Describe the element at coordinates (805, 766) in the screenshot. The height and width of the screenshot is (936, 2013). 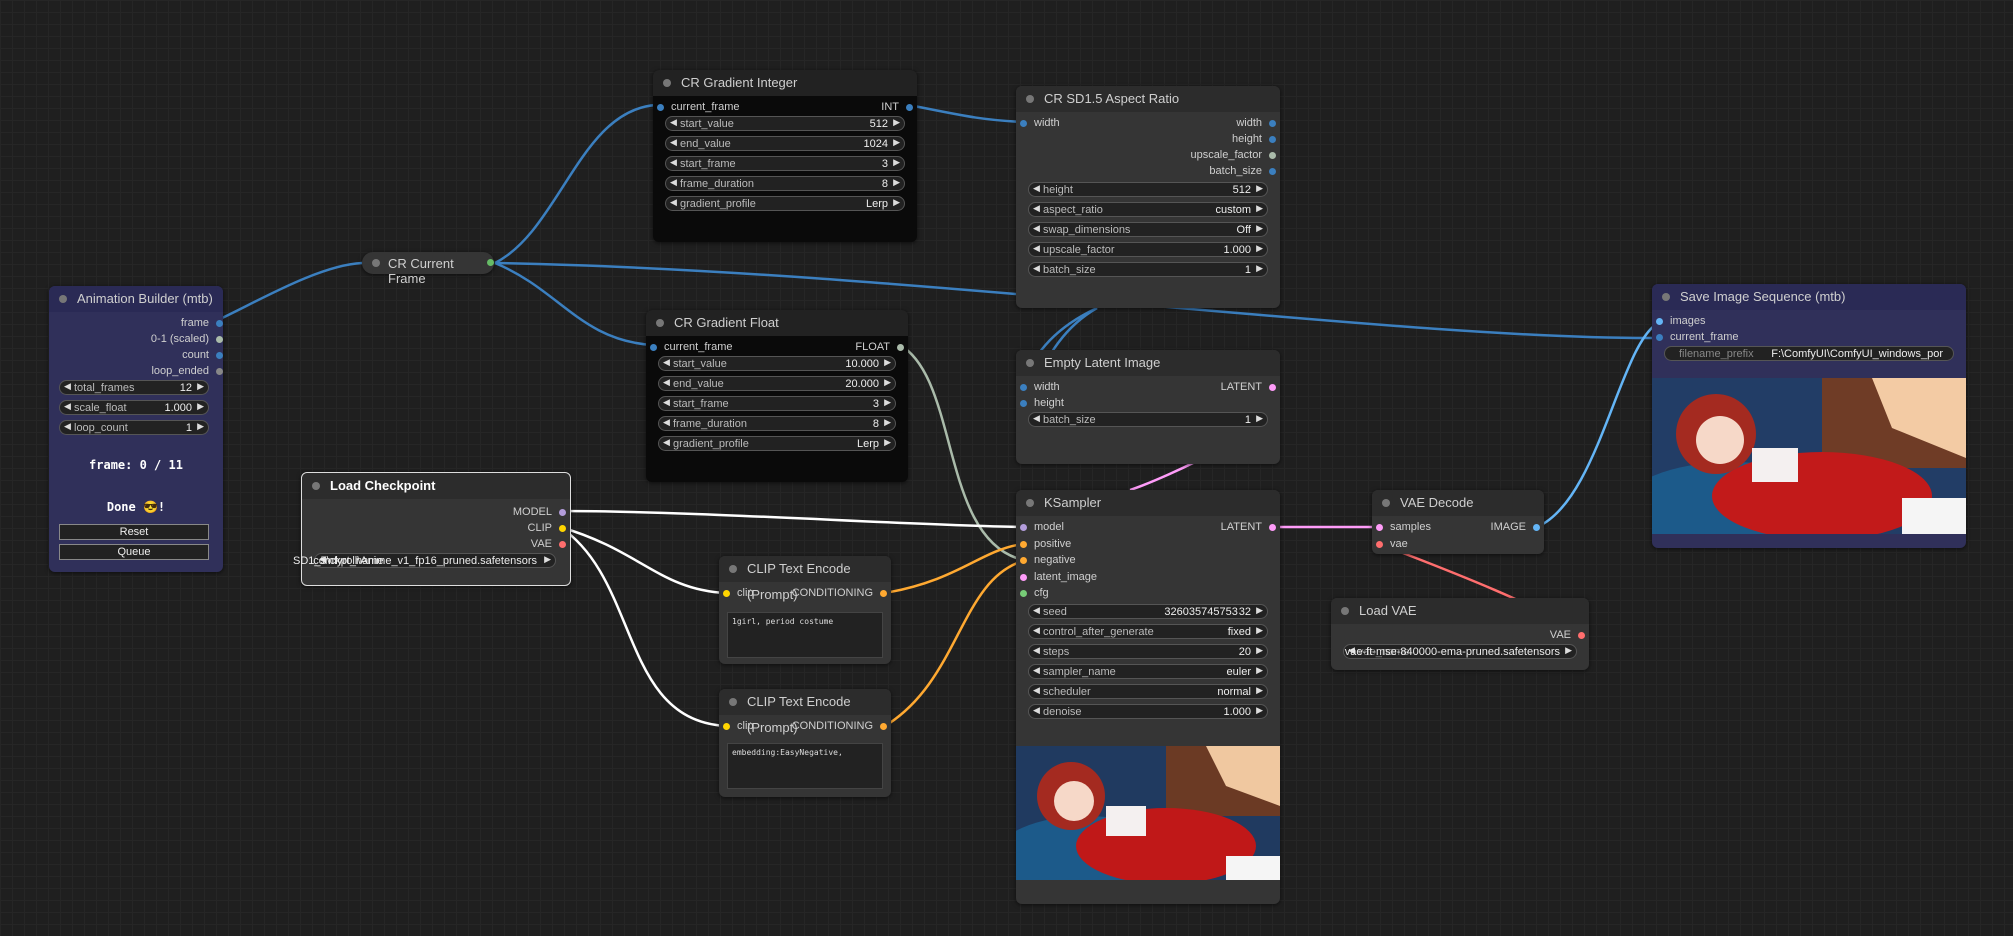
I see `prompt-textarea: embedding:EasyNegative,` at that location.